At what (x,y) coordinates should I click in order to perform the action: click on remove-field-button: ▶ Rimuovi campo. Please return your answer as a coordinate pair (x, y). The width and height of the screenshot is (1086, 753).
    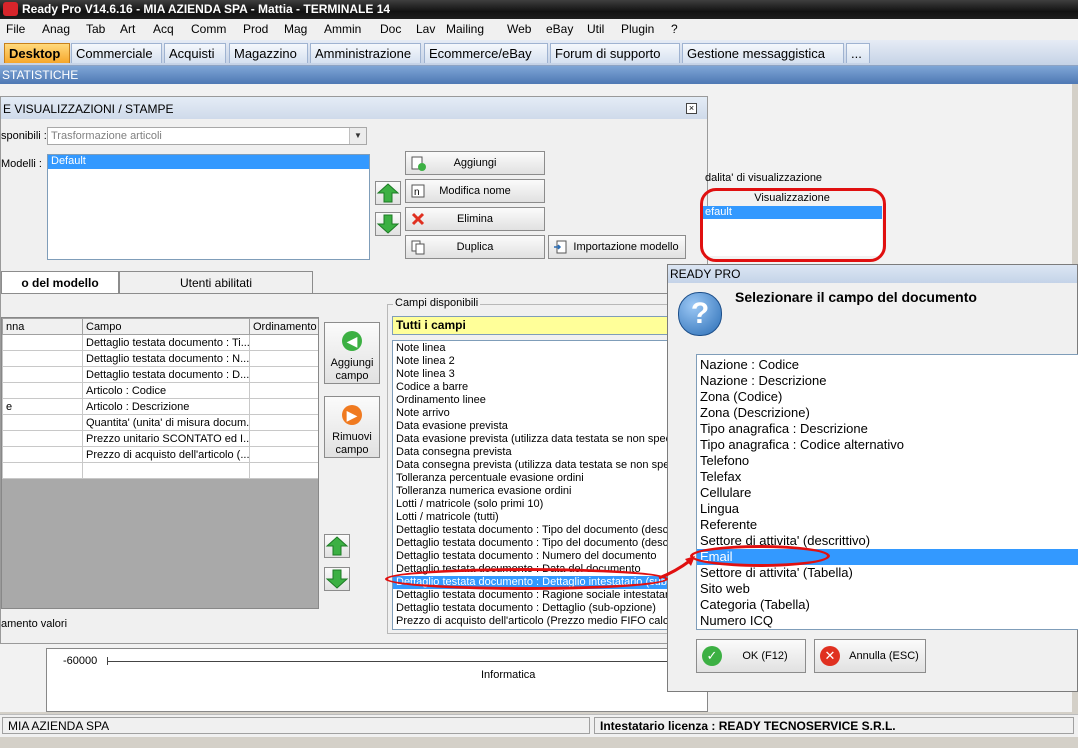
    Looking at the image, I should click on (352, 427).